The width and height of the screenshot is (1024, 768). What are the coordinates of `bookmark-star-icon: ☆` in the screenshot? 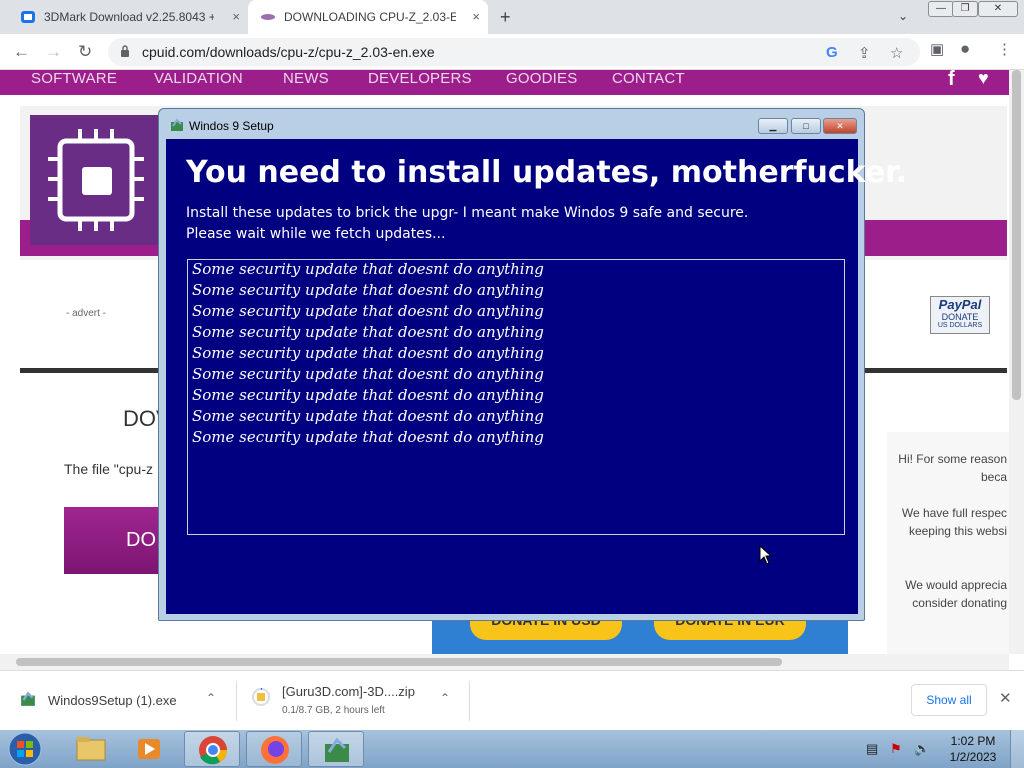 It's located at (896, 53).